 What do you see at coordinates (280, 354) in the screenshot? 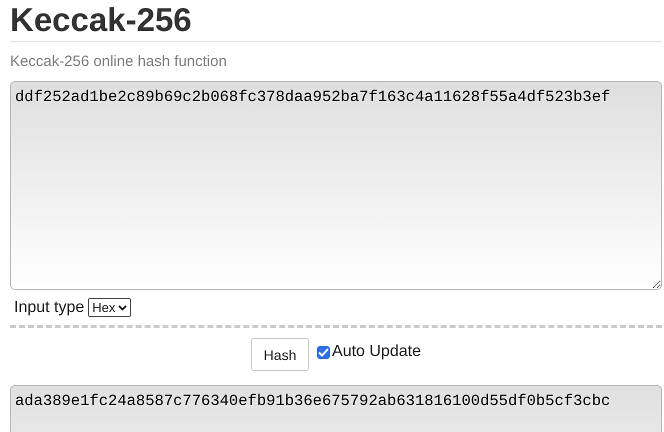
I see `hash-button: Hash` at bounding box center [280, 354].